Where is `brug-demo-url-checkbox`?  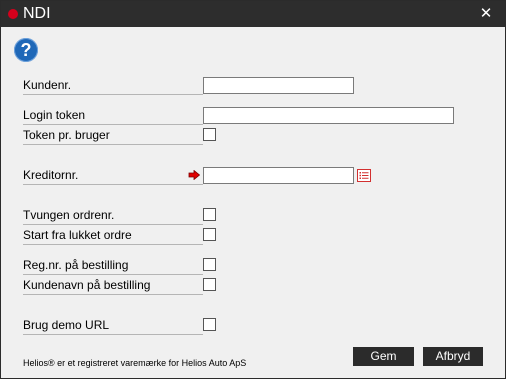 brug-demo-url-checkbox is located at coordinates (209, 324).